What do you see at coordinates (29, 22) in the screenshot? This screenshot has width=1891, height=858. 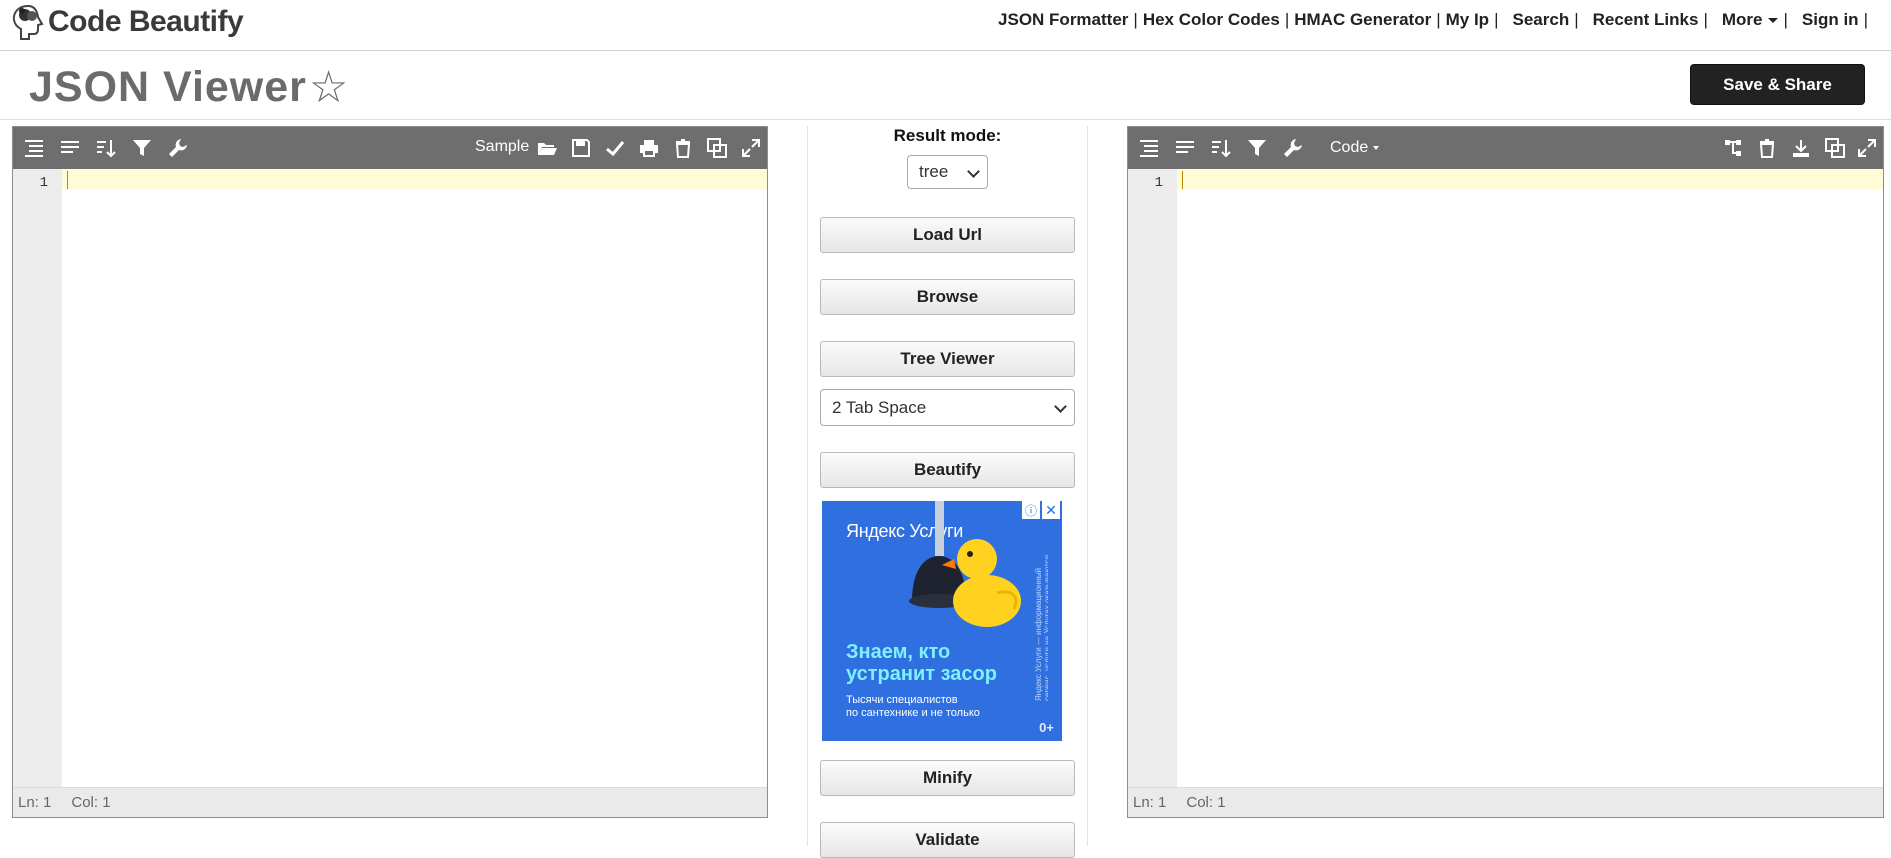 I see `brain-logo-icon` at bounding box center [29, 22].